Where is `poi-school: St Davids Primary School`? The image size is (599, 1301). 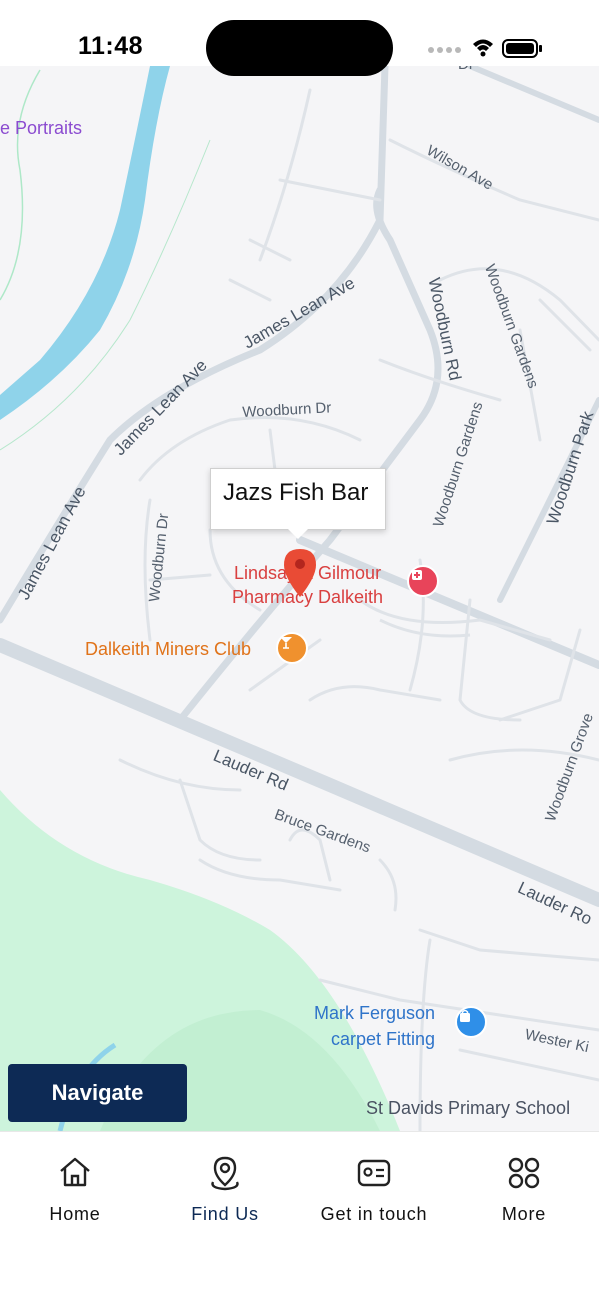 poi-school: St Davids Primary School is located at coordinates (468, 1108).